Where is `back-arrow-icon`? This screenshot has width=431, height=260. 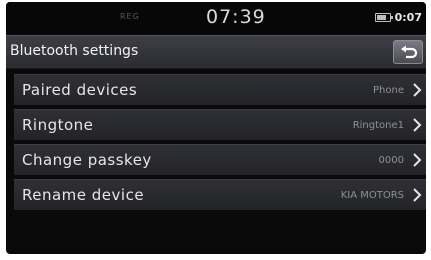 back-arrow-icon is located at coordinates (409, 52).